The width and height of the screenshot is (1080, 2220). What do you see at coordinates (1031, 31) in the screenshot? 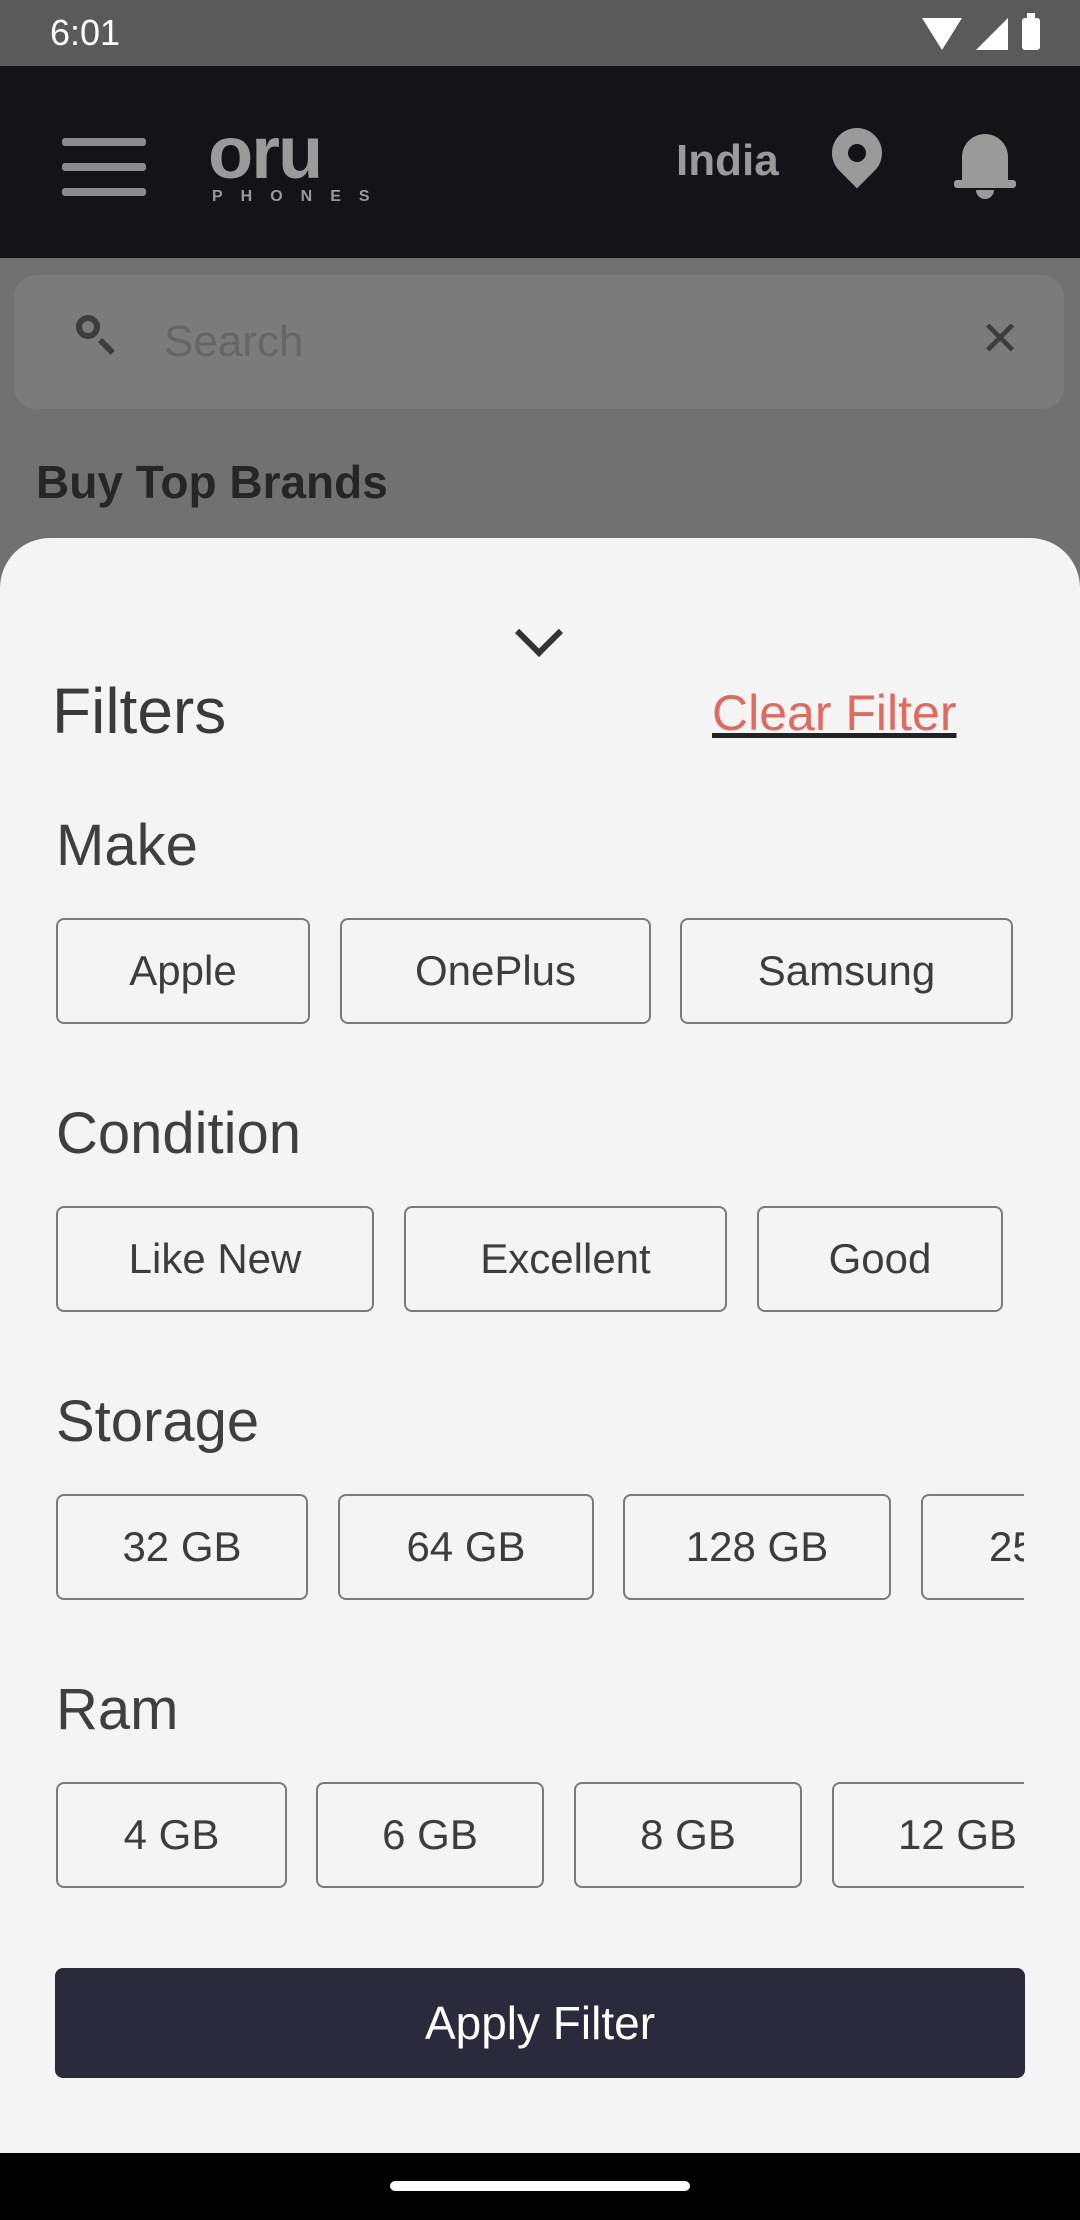
I see `battery-icon` at bounding box center [1031, 31].